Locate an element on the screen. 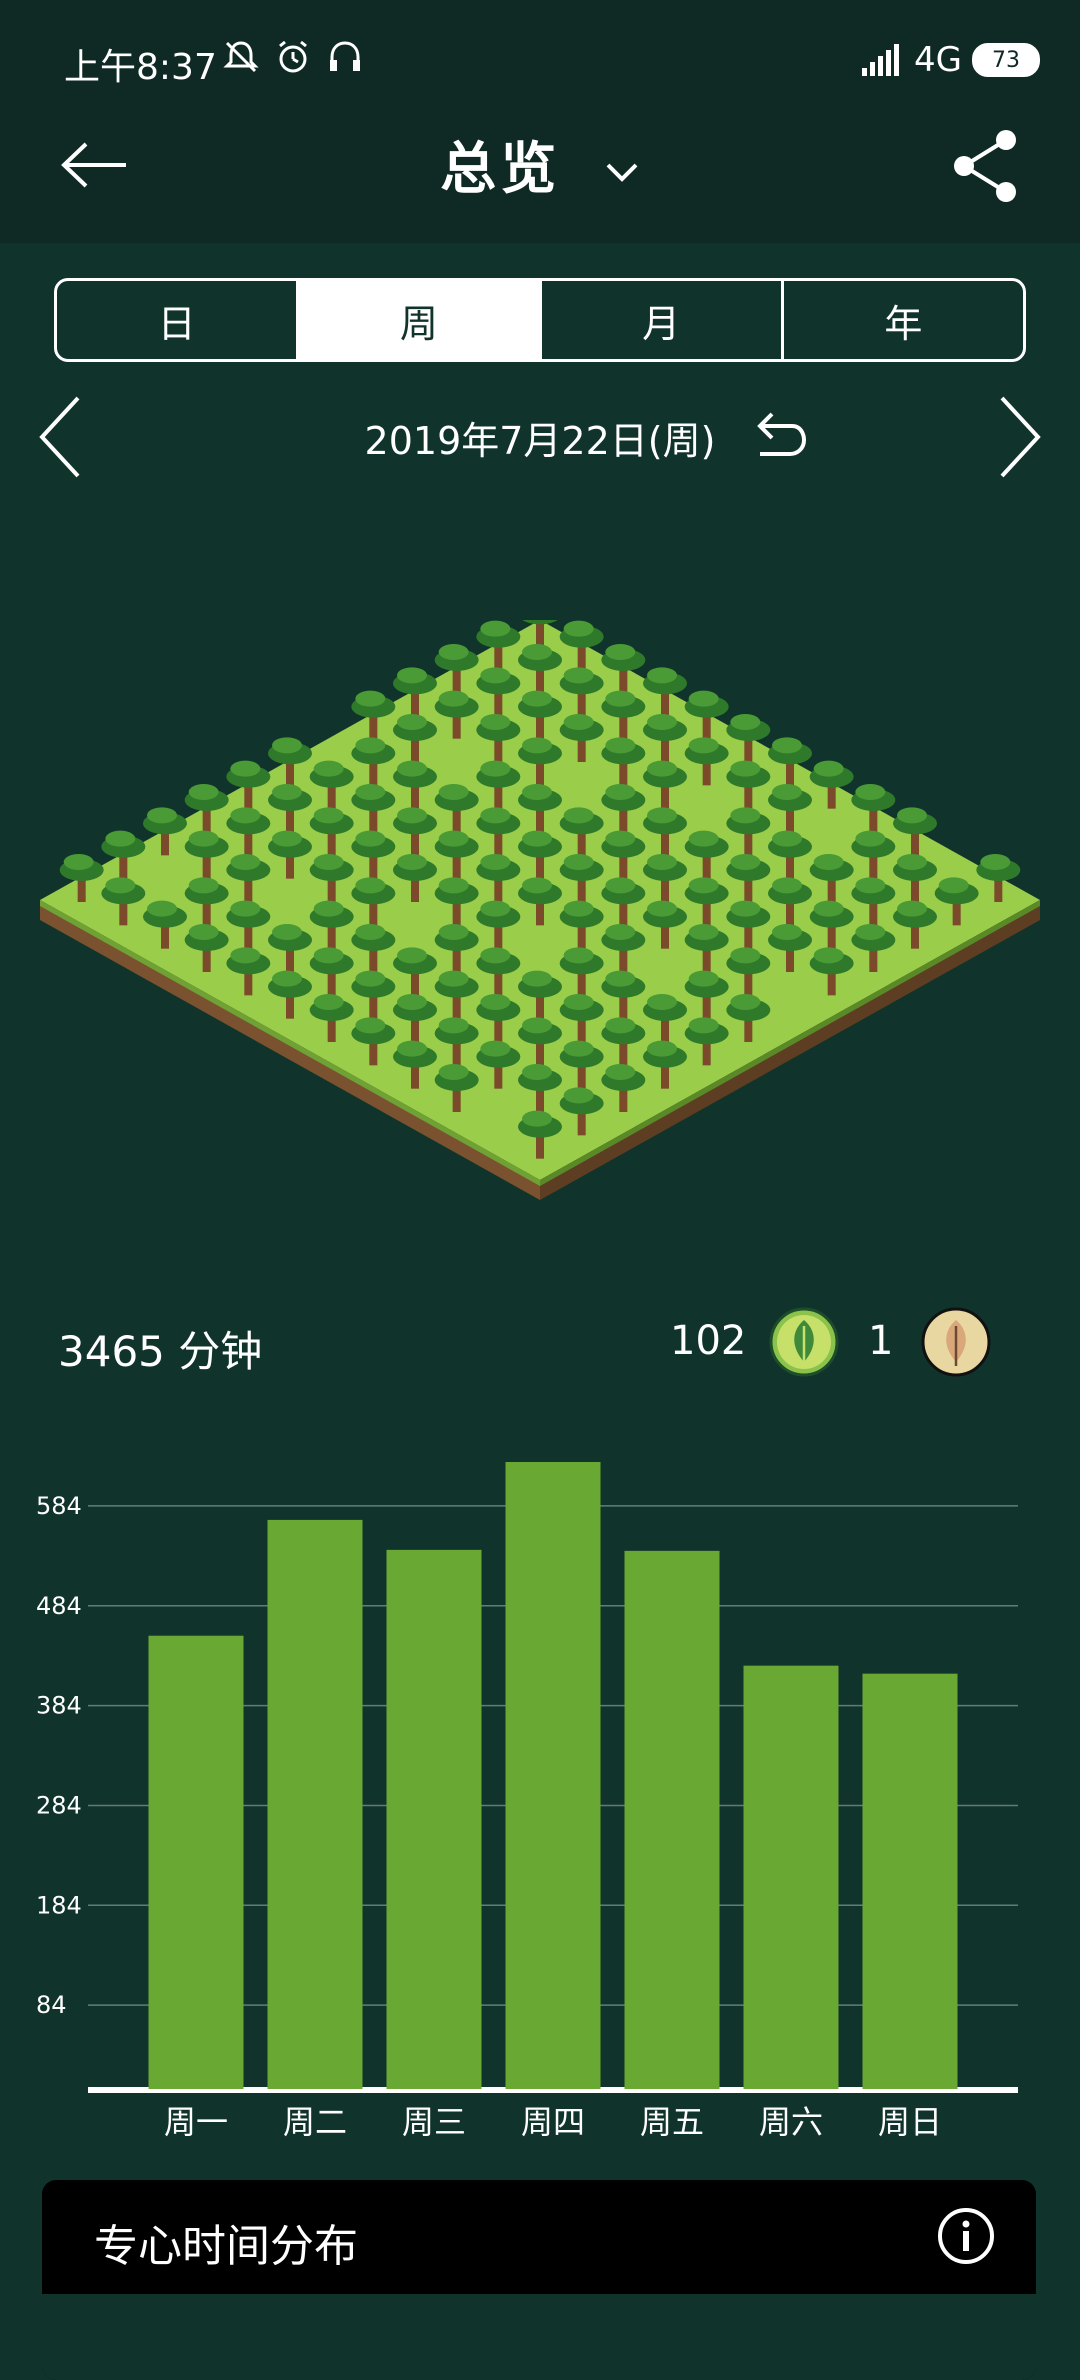 The height and width of the screenshot is (2380, 1080). tab-month: 月 is located at coordinates (663, 320).